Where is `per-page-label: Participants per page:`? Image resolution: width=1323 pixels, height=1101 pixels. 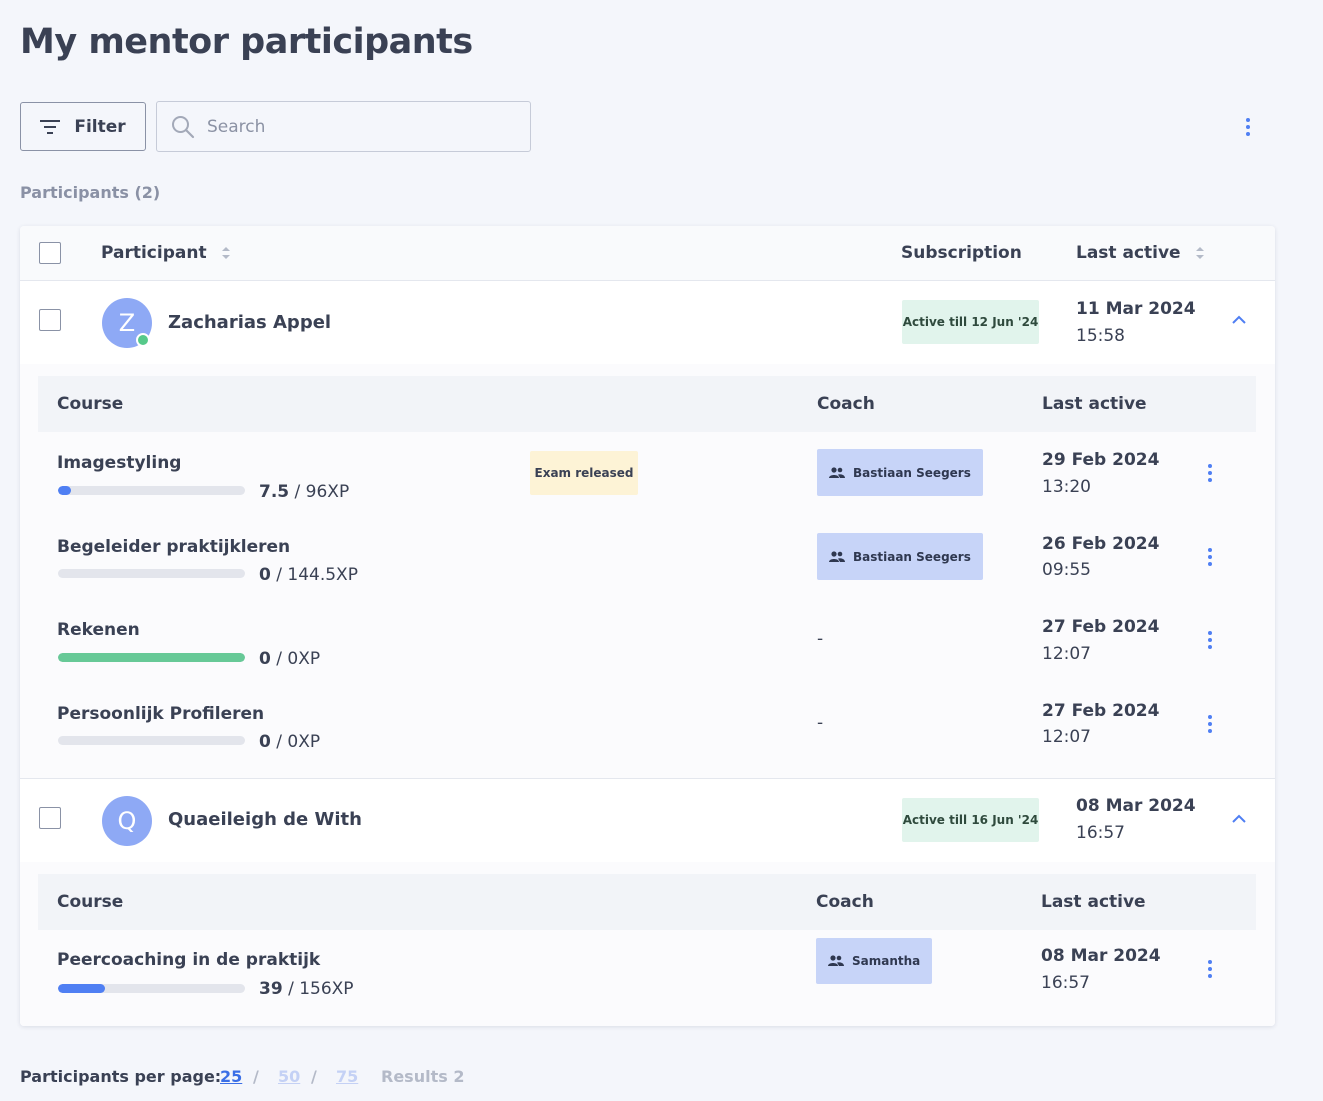 per-page-label: Participants per page: is located at coordinates (121, 1076).